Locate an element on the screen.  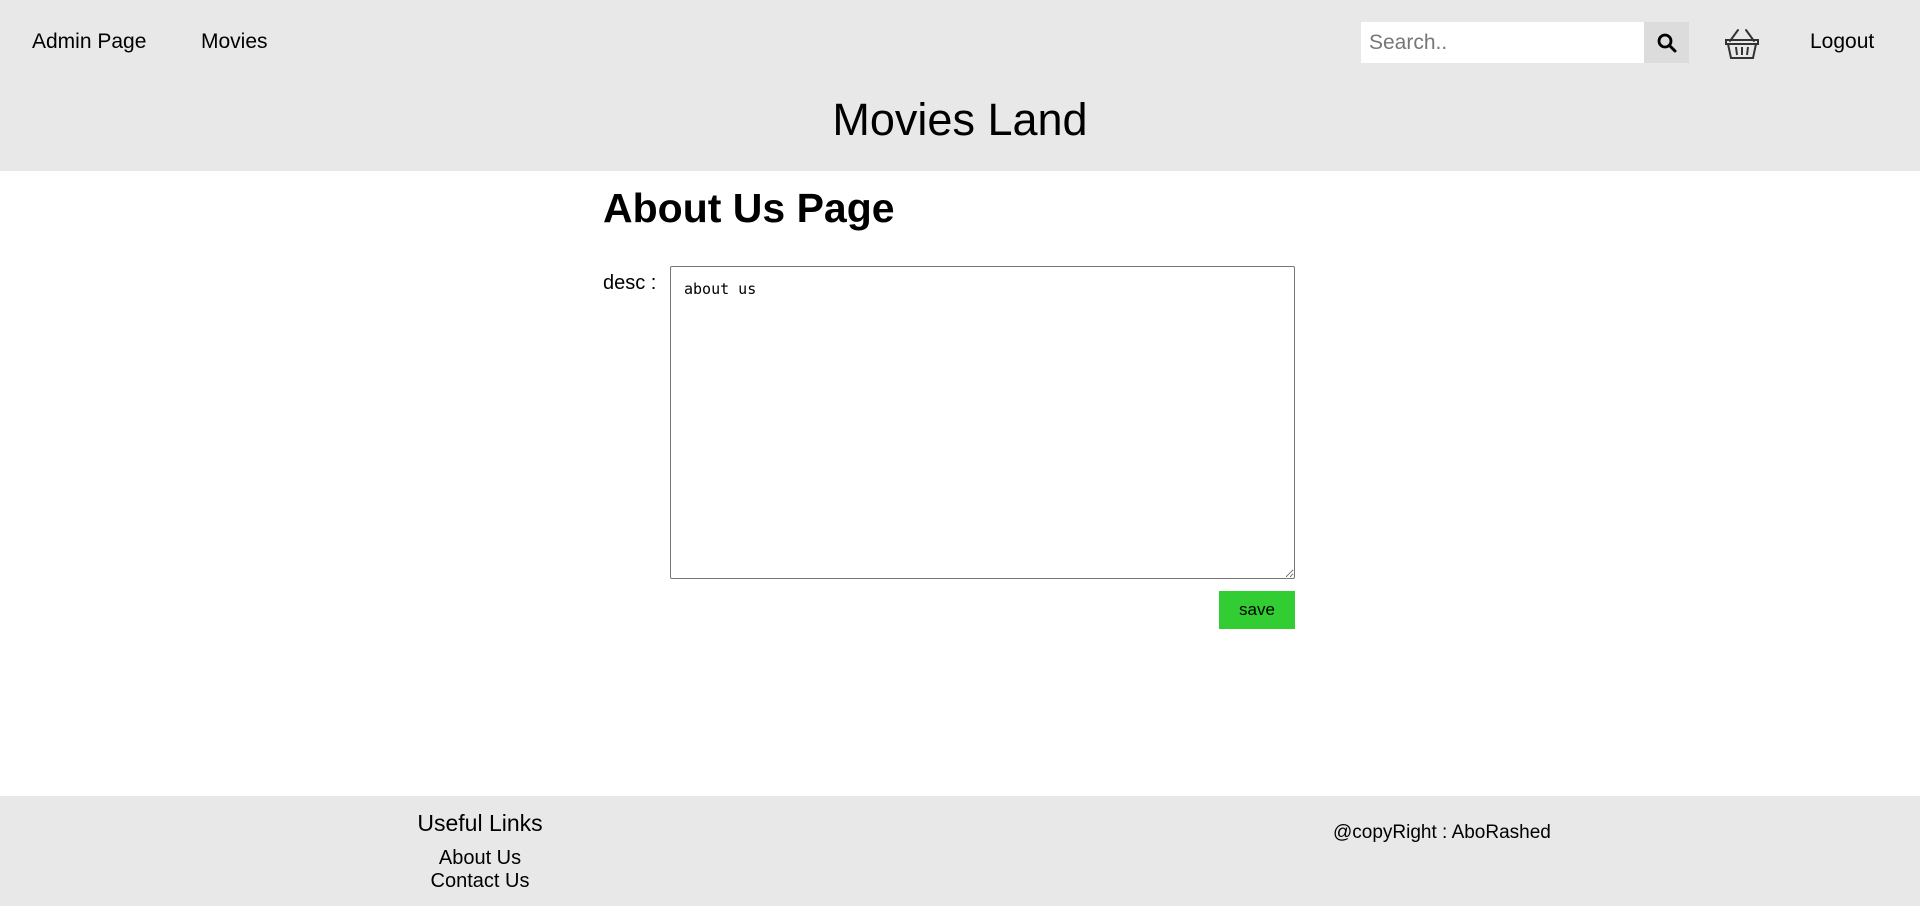
search-icon is located at coordinates (1666, 42).